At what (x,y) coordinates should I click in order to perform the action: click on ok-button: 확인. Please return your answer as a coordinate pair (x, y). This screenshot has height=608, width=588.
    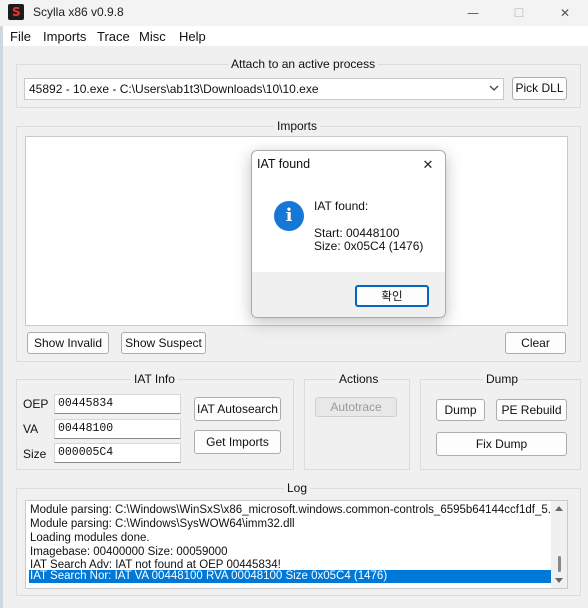
    Looking at the image, I should click on (392, 296).